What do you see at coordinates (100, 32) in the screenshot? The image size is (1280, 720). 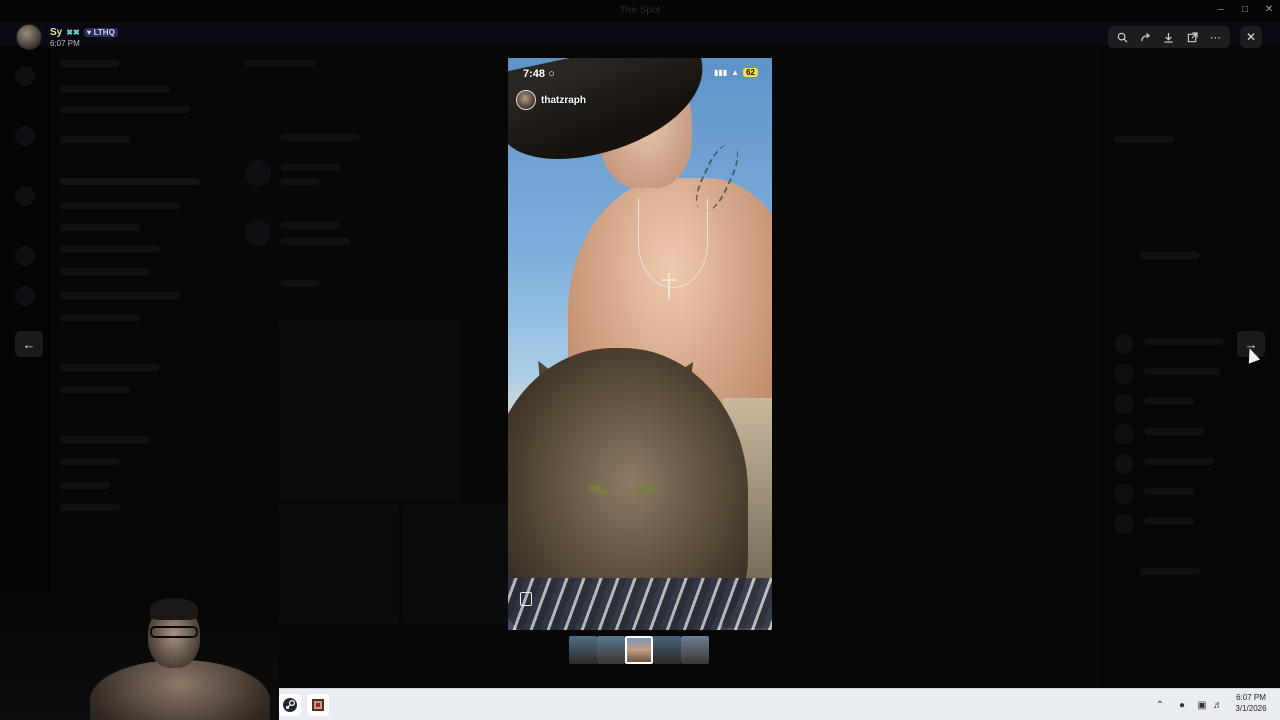 I see `guild-tag: ♥ LTHQ` at bounding box center [100, 32].